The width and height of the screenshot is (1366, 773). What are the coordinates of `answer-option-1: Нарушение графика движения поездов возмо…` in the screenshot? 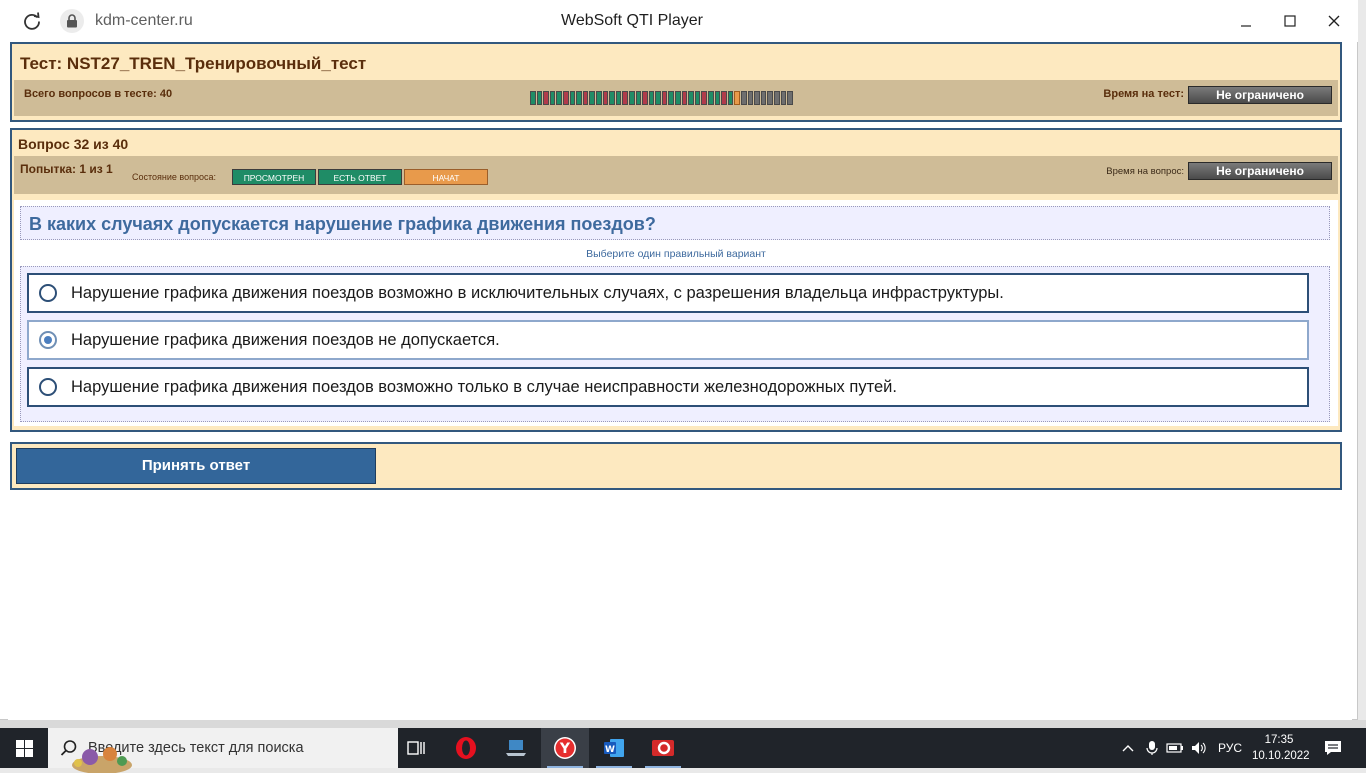 It's located at (668, 293).